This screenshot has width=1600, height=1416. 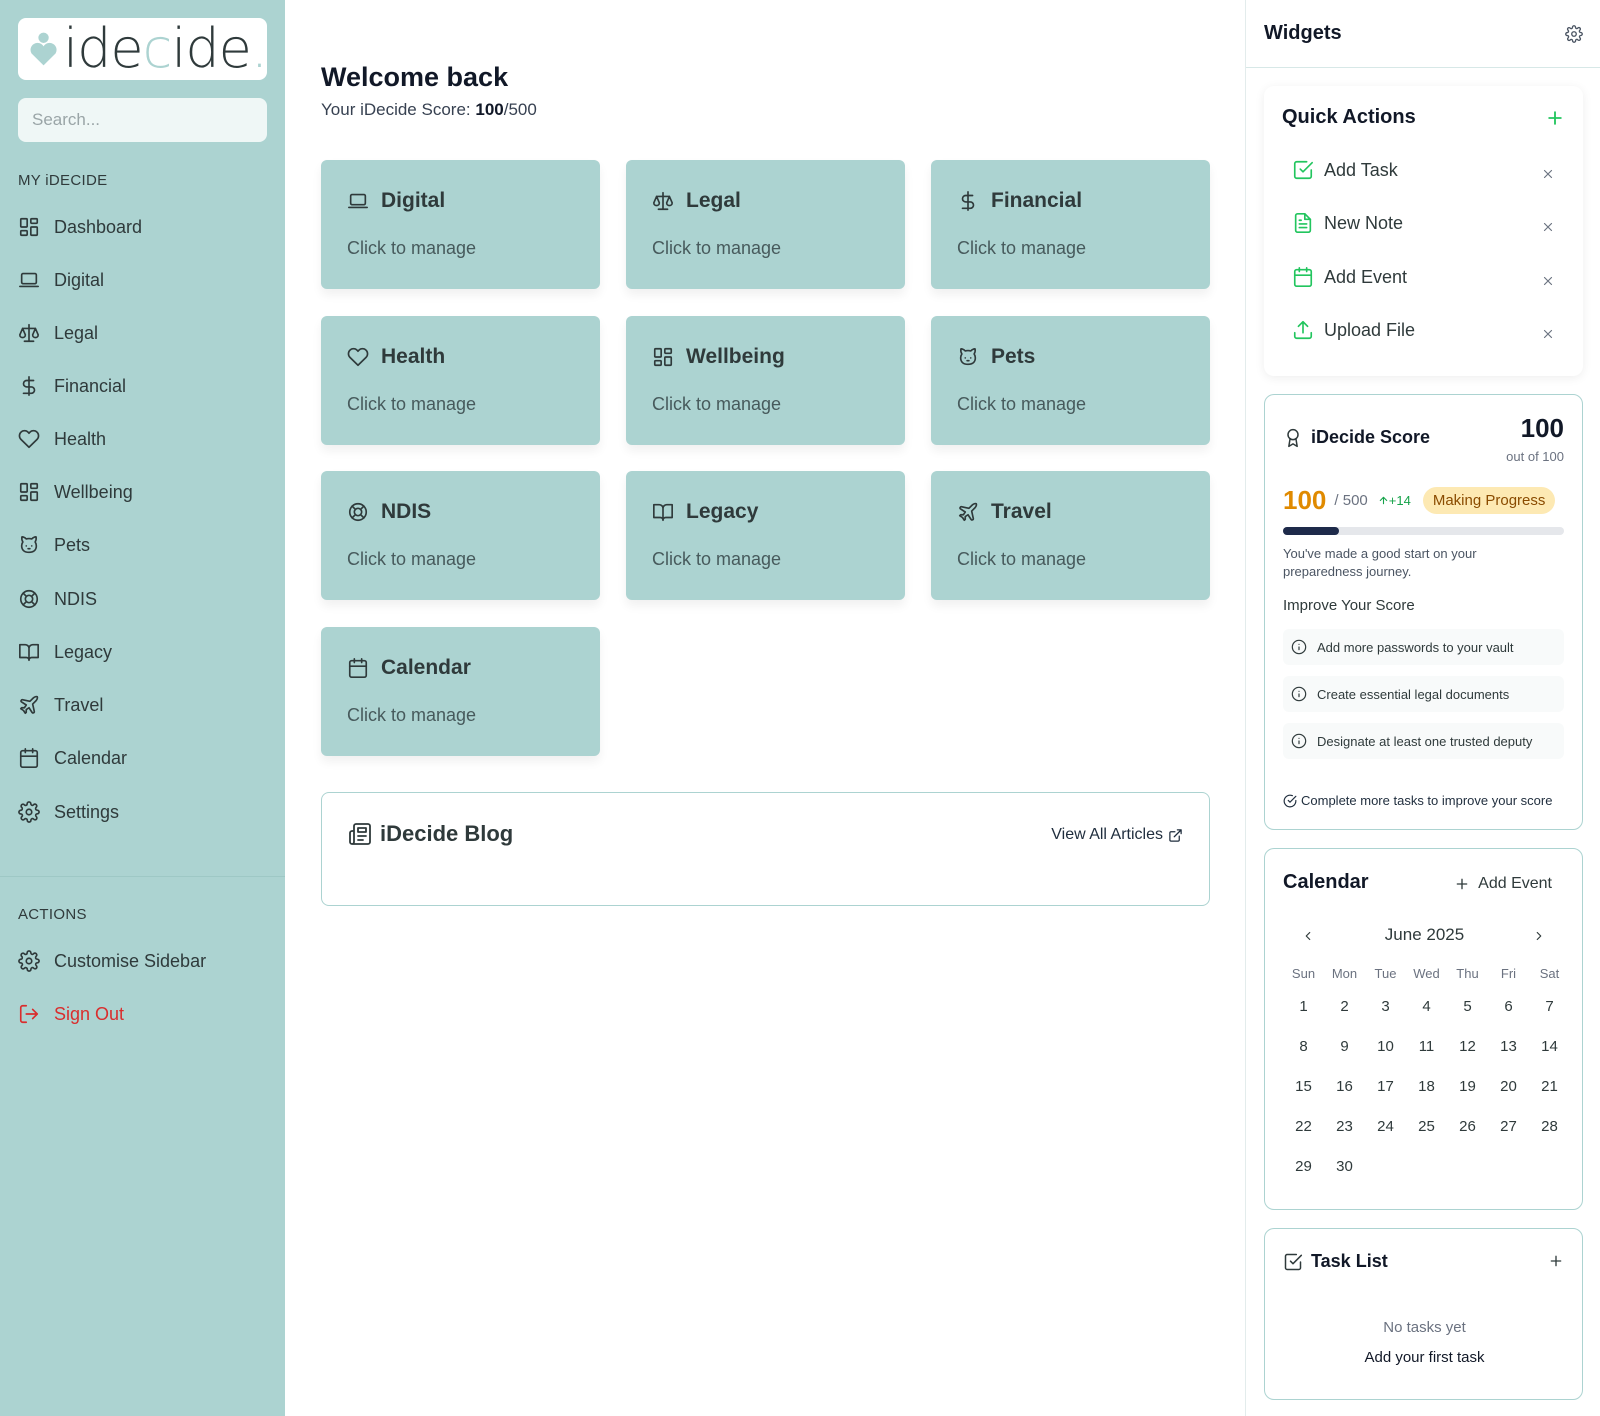 What do you see at coordinates (68, 812) in the screenshot?
I see `sidebar-item-settings: Settings` at bounding box center [68, 812].